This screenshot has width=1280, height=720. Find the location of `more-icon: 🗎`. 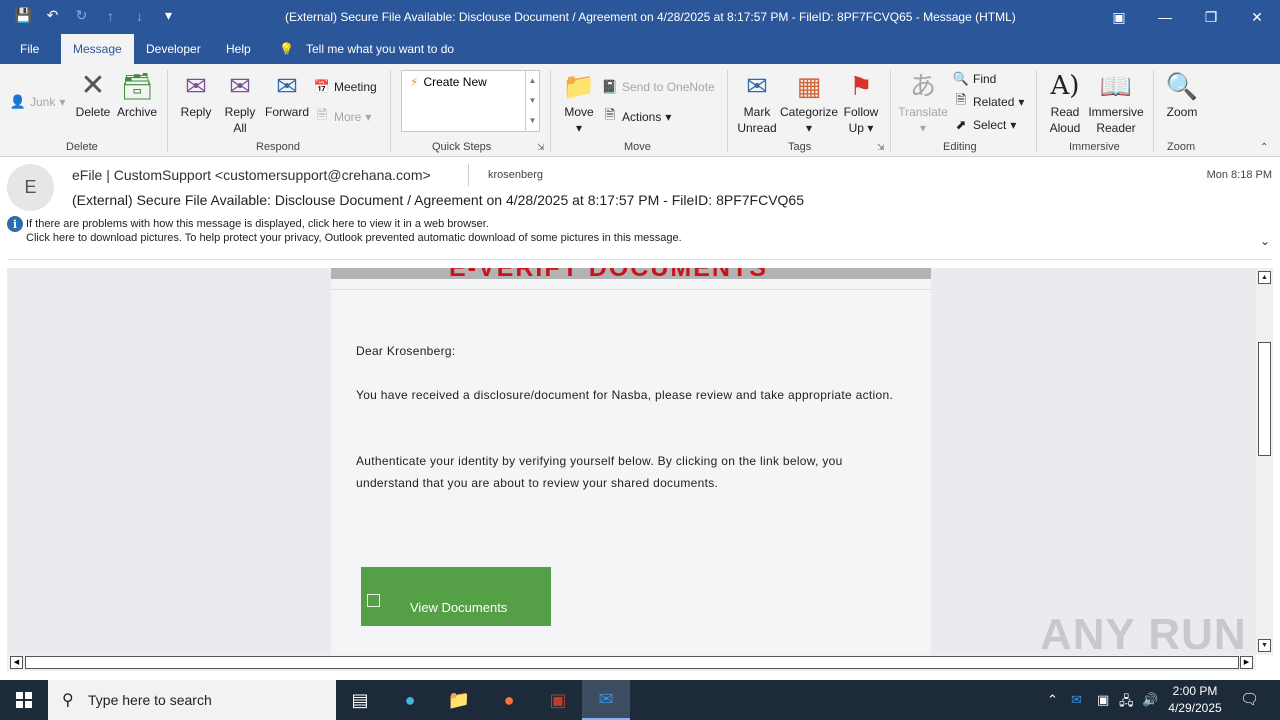

more-icon: 🗎 is located at coordinates (322, 114).